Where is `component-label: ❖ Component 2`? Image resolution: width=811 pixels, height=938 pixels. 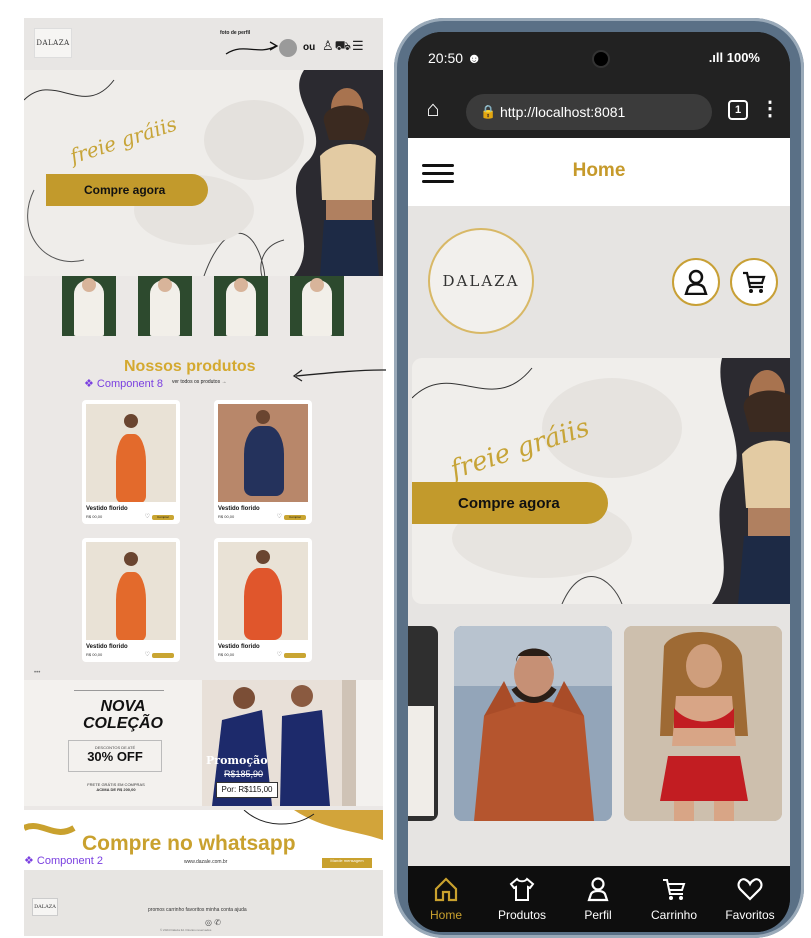 component-label: ❖ Component 2 is located at coordinates (63, 861).